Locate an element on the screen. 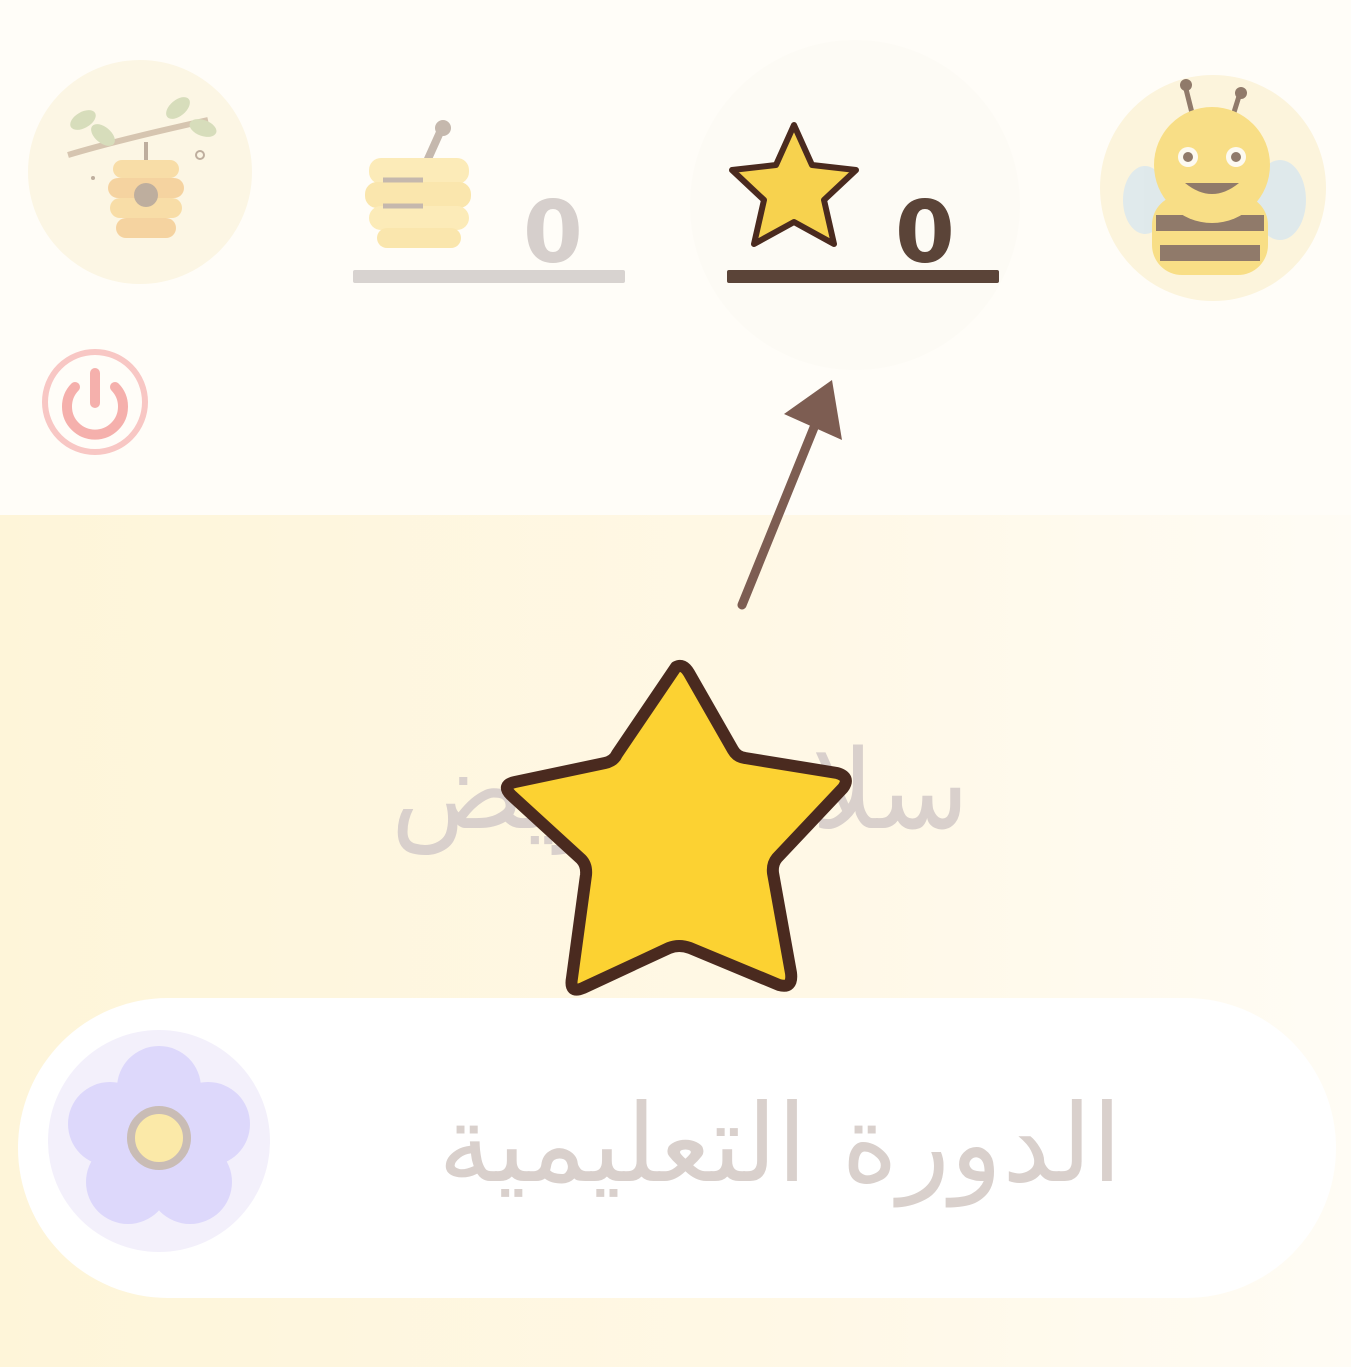 This screenshot has width=1351, height=1367. honey-counter: 0 is located at coordinates (489, 205).